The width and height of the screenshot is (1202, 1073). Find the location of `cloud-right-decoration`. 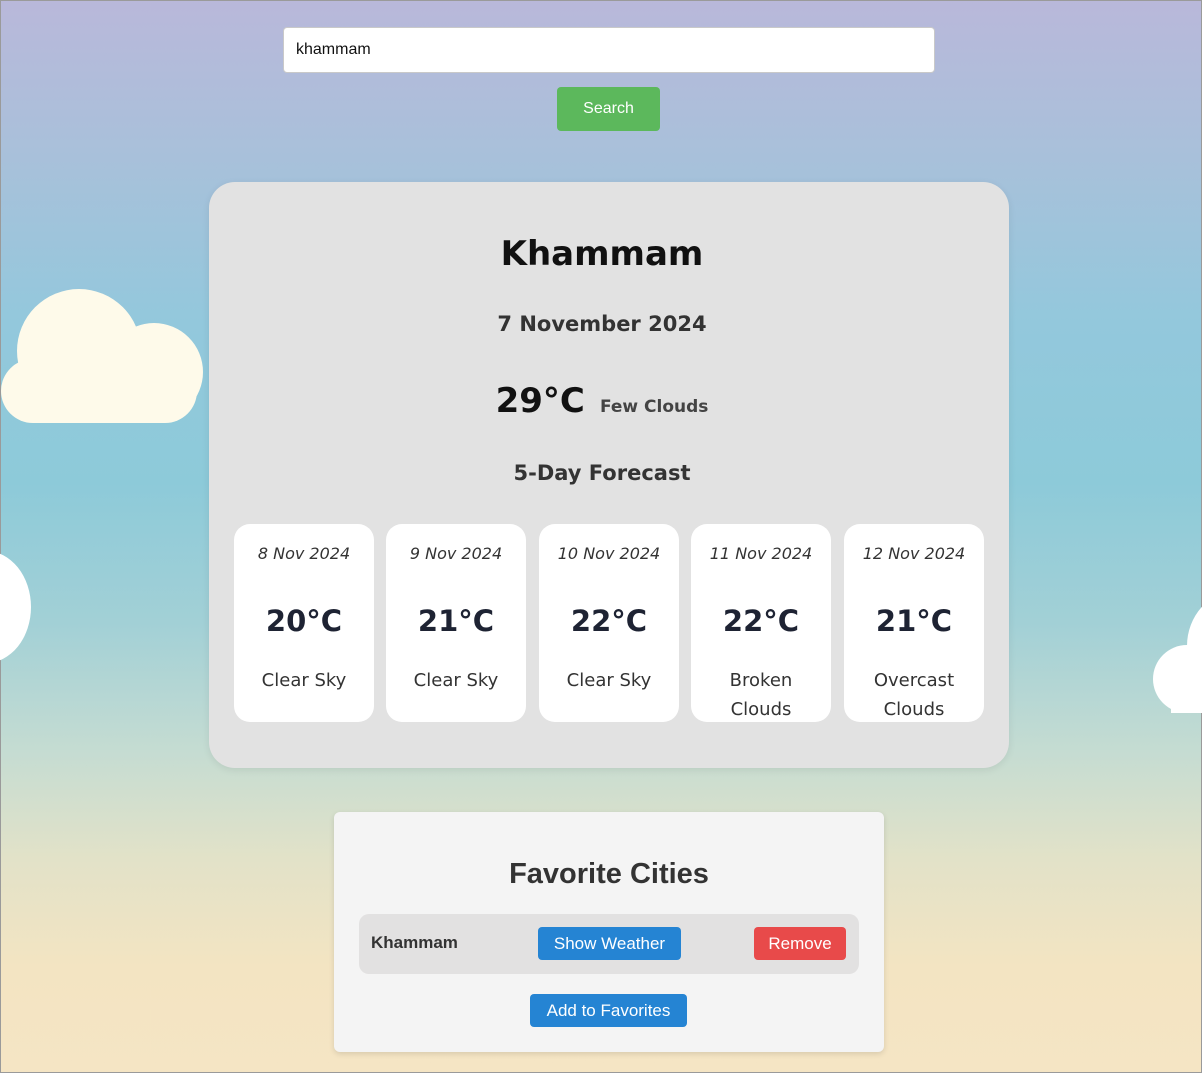

cloud-right-decoration is located at coordinates (1176, 653).